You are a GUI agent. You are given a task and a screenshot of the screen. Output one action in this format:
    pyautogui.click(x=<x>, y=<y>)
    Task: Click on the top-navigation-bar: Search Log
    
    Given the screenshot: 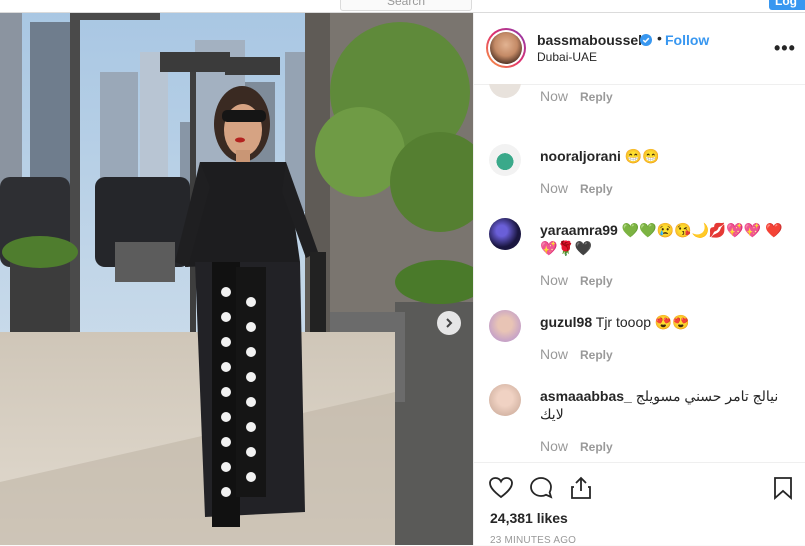 What is the action you would take?
    pyautogui.click(x=402, y=6)
    